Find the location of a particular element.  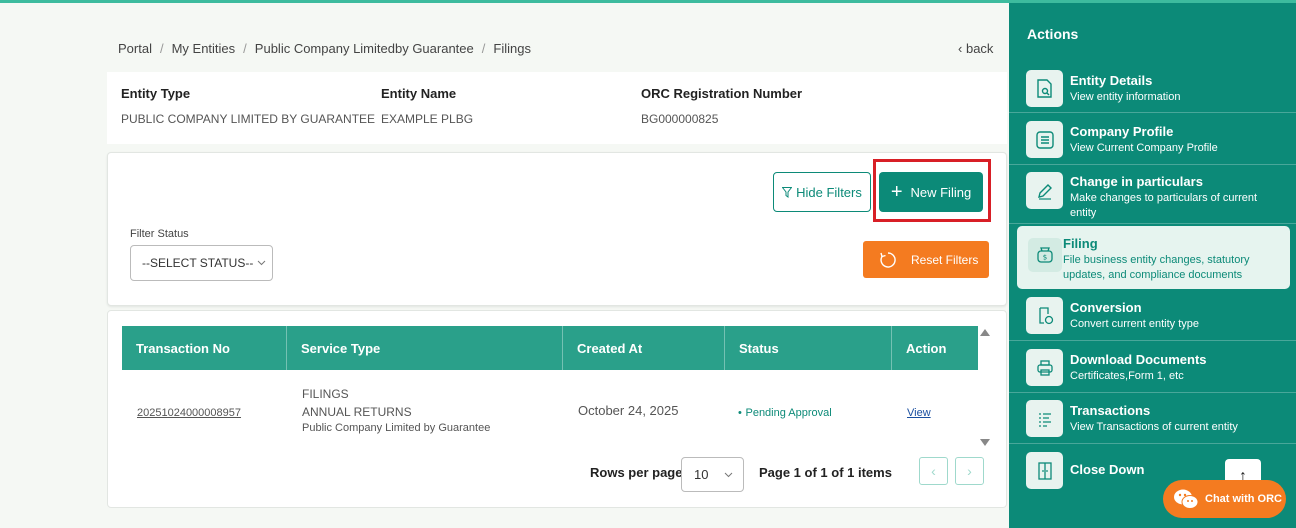

entity-name-label: Entity Name is located at coordinates (419, 93).